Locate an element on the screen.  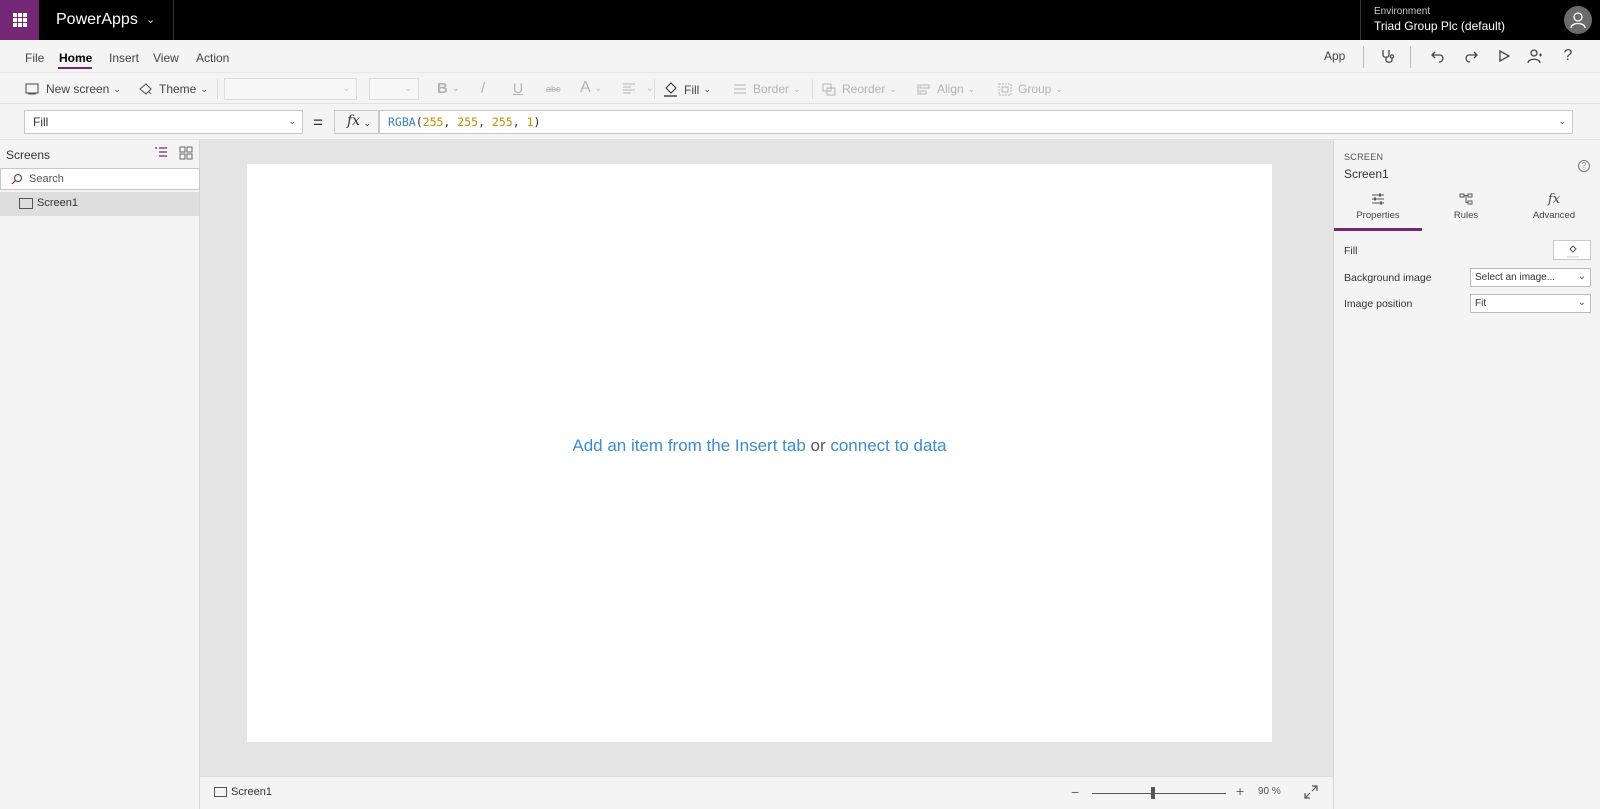
property-dropdown: Fill ⌄ is located at coordinates (163, 122).